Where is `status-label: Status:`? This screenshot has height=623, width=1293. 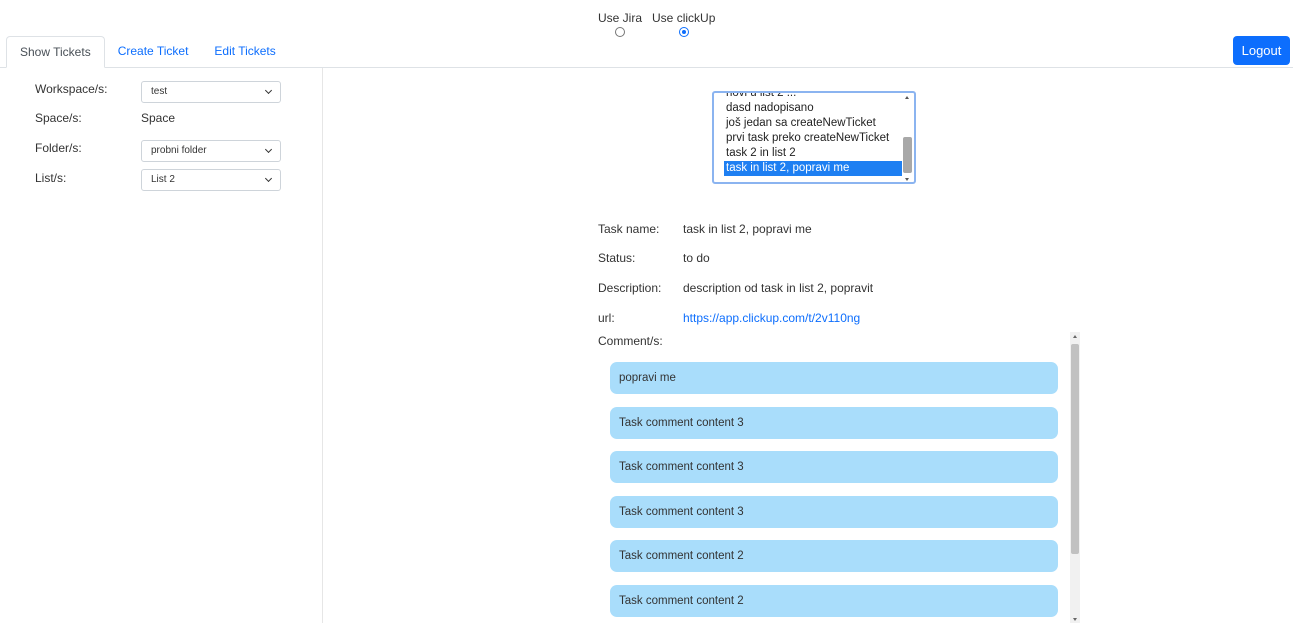
status-label: Status: is located at coordinates (617, 258).